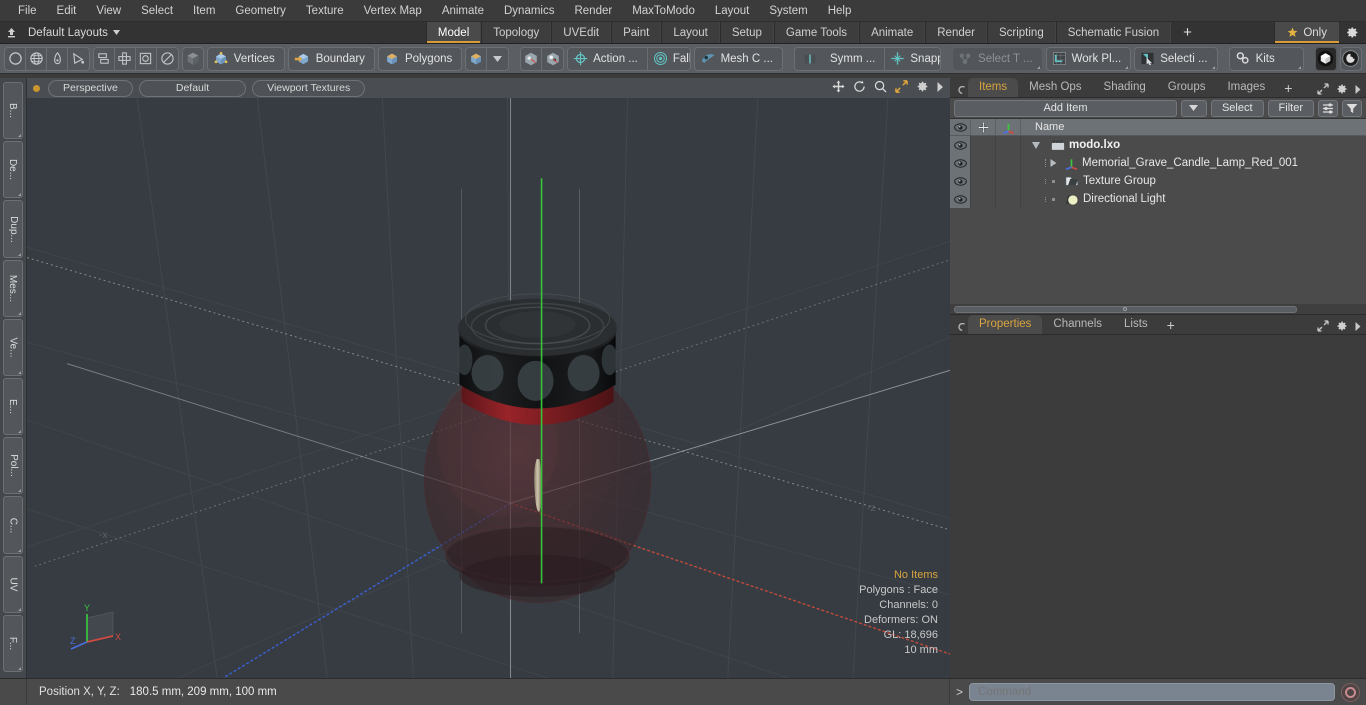 The image size is (1366, 705). Describe the element at coordinates (1306, 32) in the screenshot. I see `only-toggle-button: Only` at that location.